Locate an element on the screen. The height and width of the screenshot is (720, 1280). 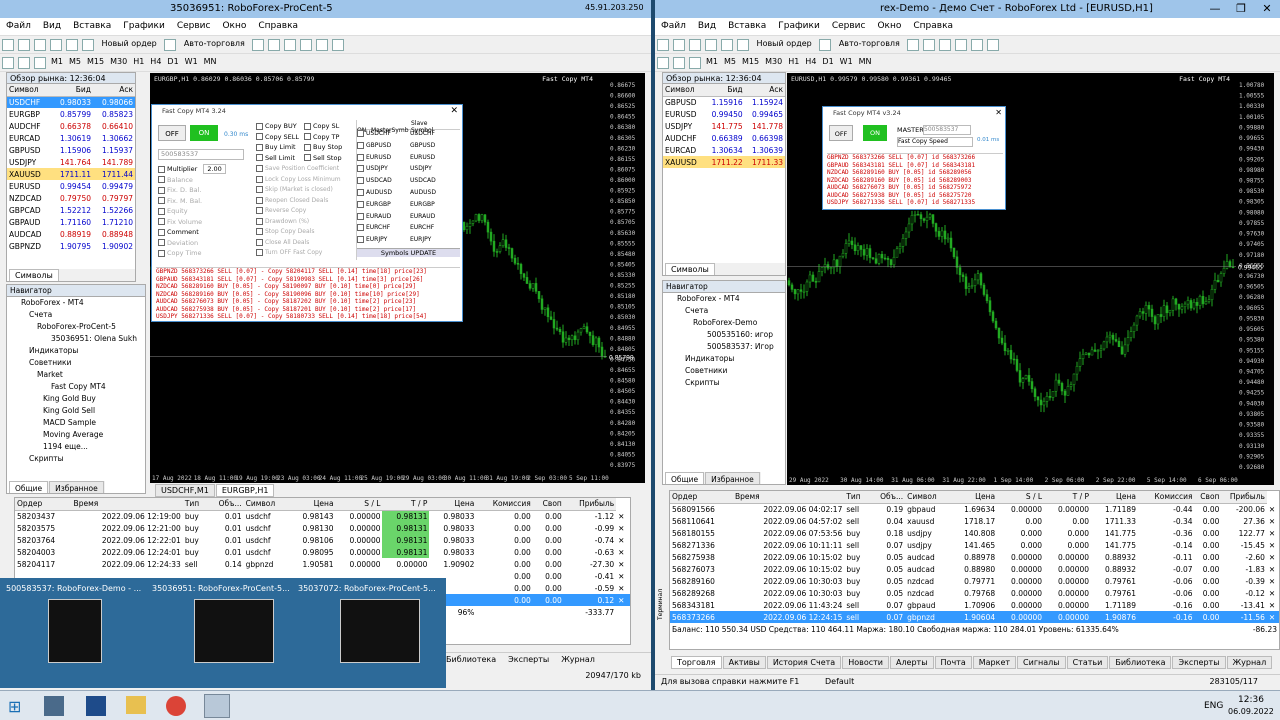
timeframe-button: H4 is located at coordinates (155, 61).